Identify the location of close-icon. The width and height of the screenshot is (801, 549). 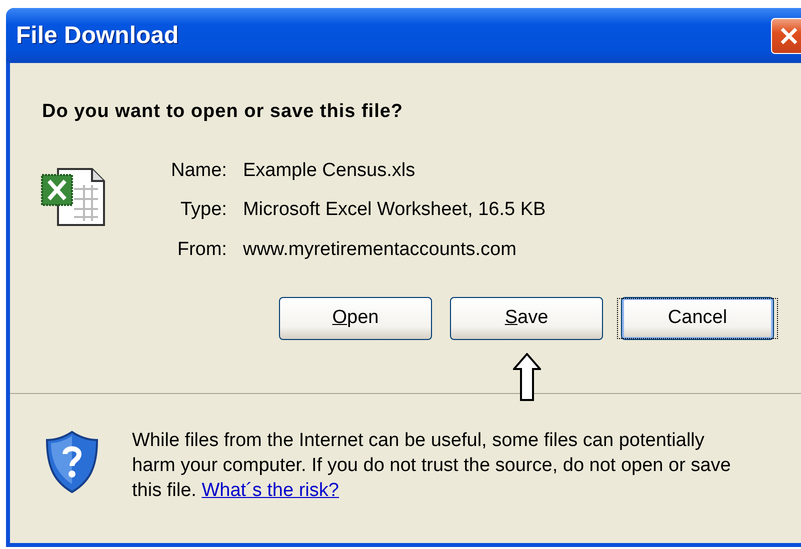
(789, 36).